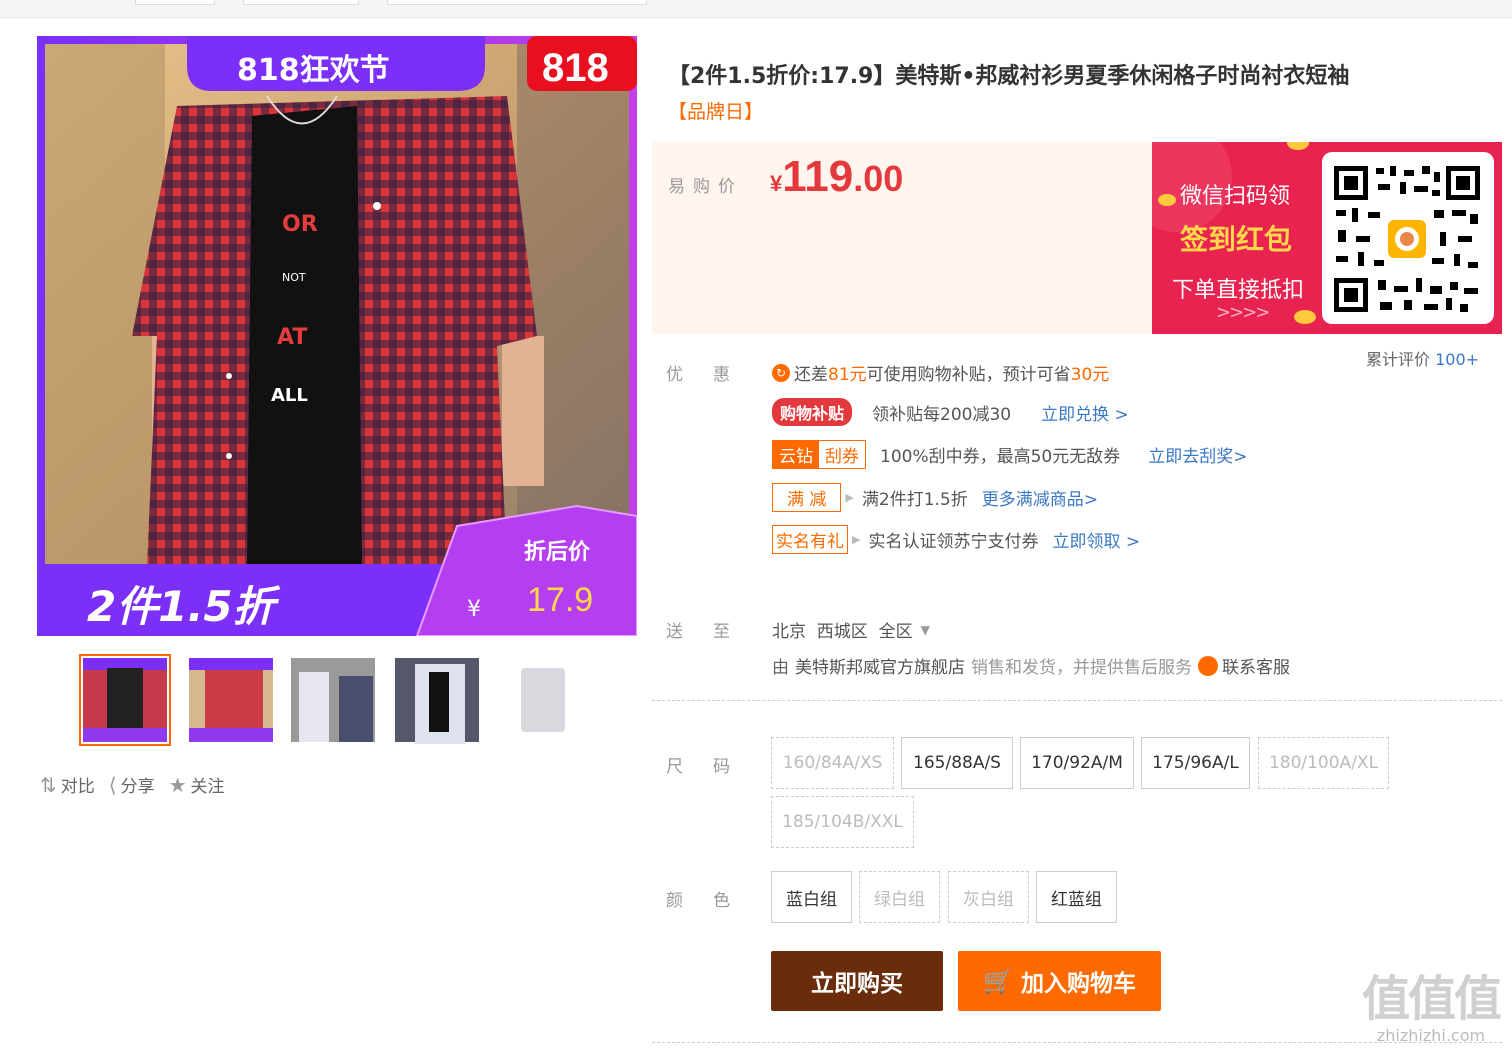 Image resolution: width=1512 pixels, height=1054 pixels. I want to click on qr-code-icon, so click(1407, 239).